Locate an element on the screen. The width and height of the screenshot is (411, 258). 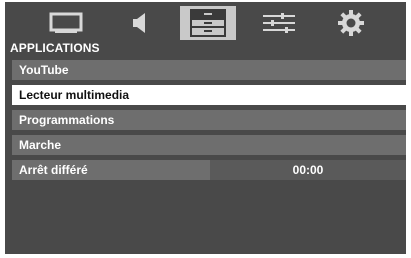
tab-sound is located at coordinates (138, 23).